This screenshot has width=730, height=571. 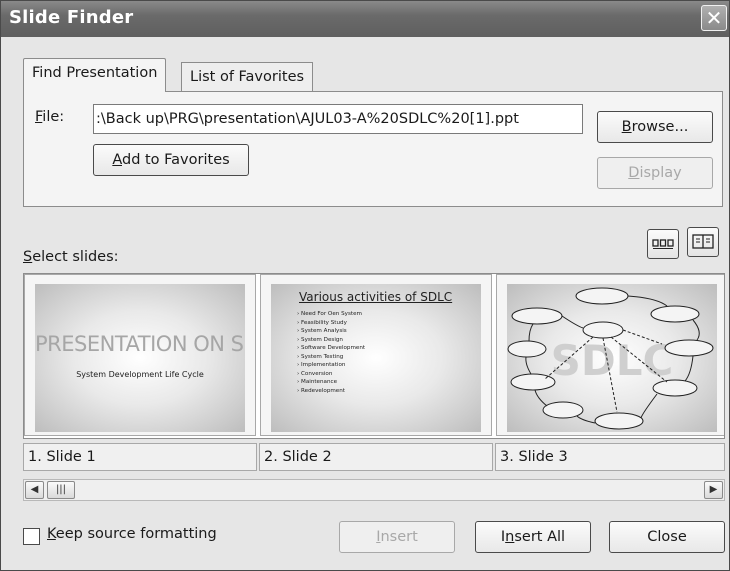 I want to click on slide-3-preview: SDLC, so click(x=612, y=358).